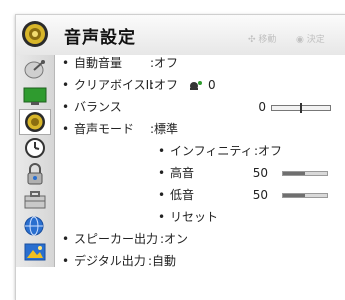 The height and width of the screenshot is (300, 345). What do you see at coordinates (252, 40) in the screenshot?
I see `dpad-icon: ✣` at bounding box center [252, 40].